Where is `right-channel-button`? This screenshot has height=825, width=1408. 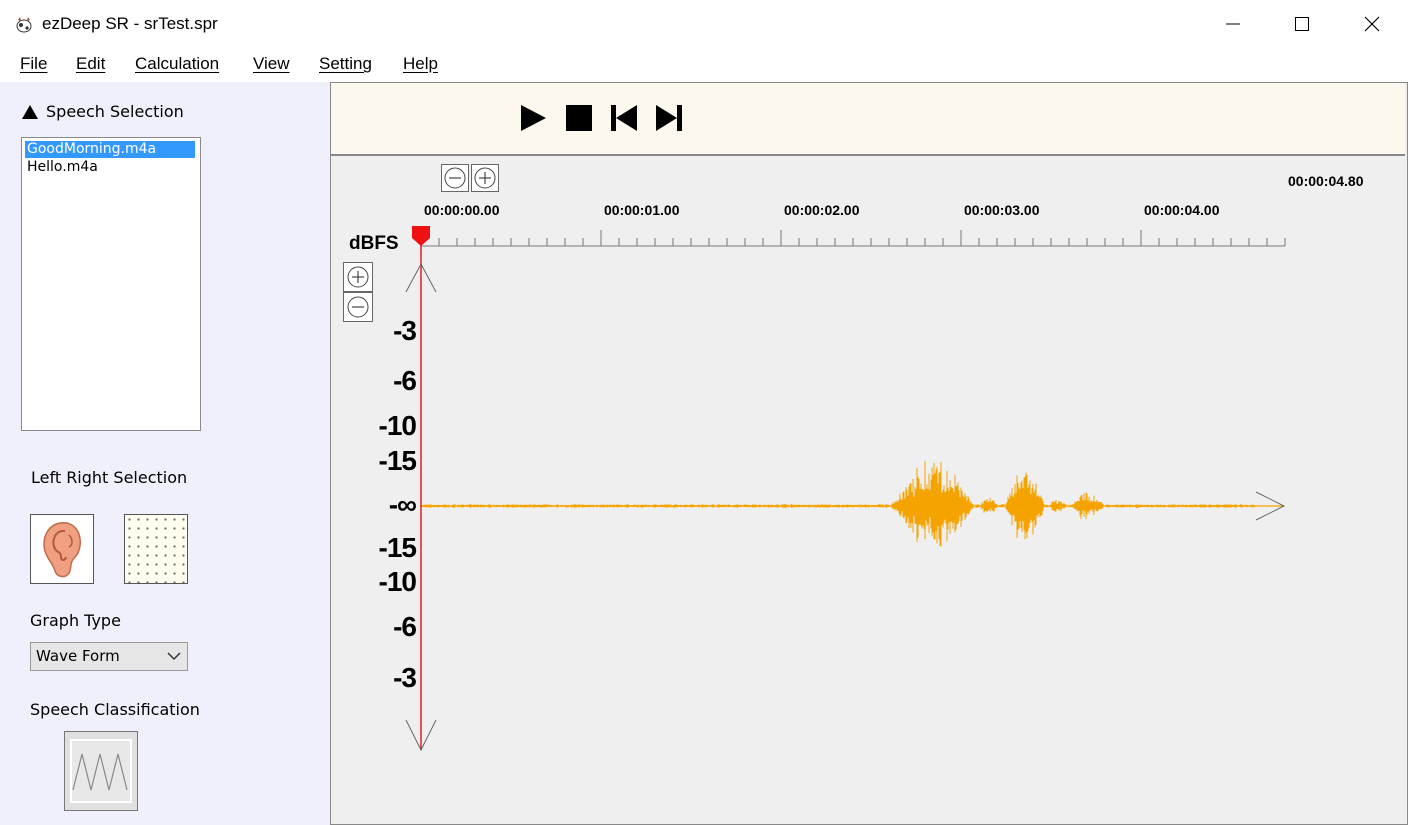
right-channel-button is located at coordinates (156, 549).